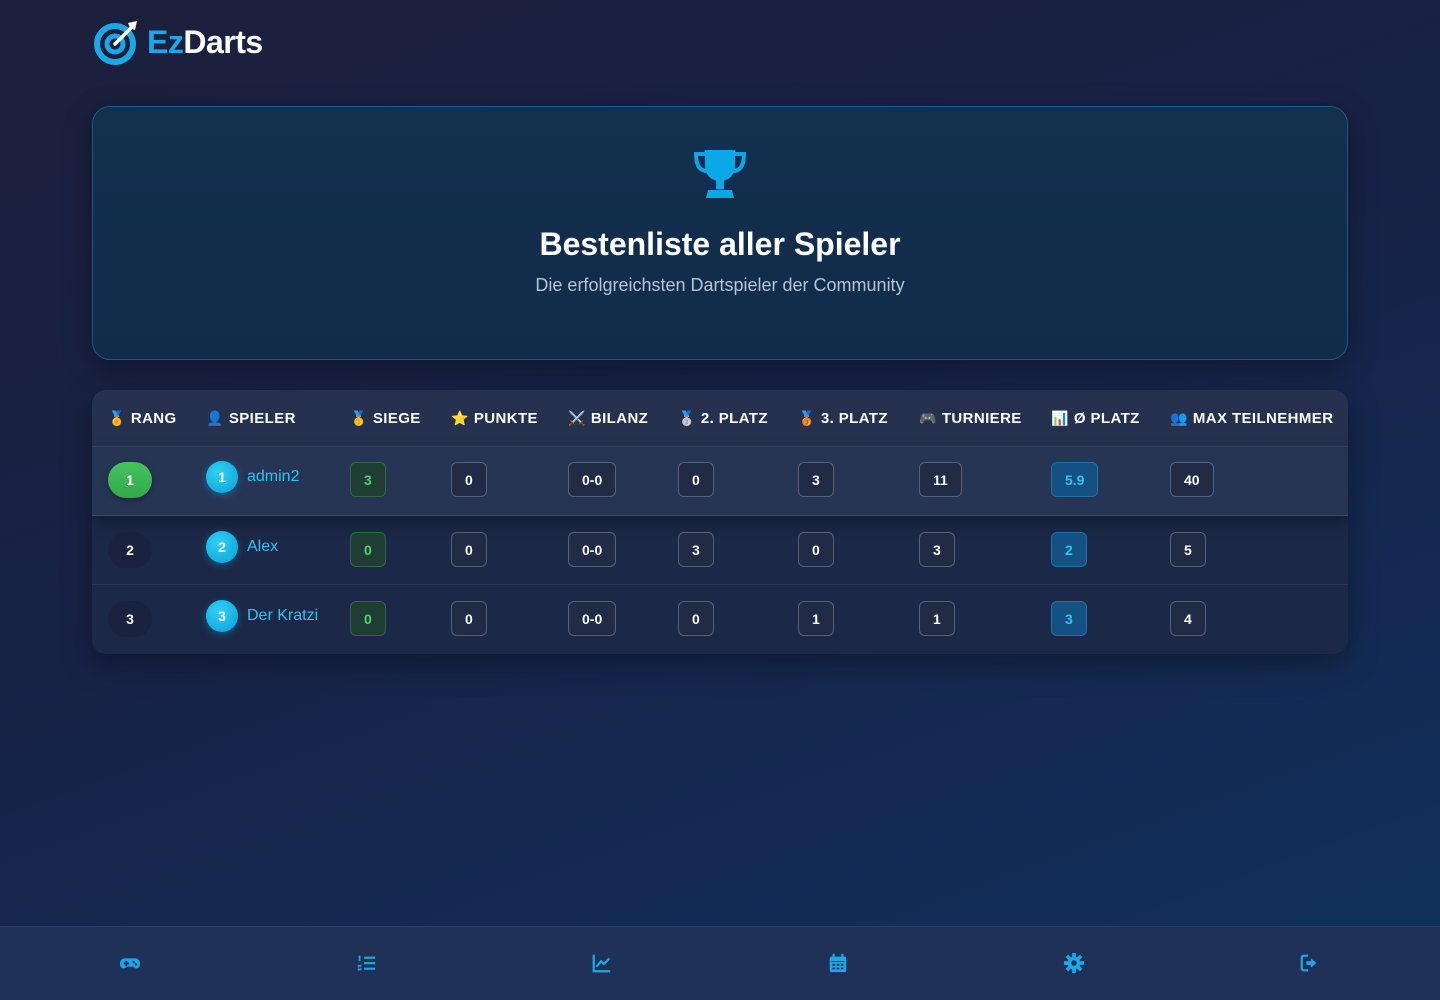 Image resolution: width=1440 pixels, height=1000 pixels. I want to click on column-header-platz2: 🥈 2. PLATZ, so click(723, 418).